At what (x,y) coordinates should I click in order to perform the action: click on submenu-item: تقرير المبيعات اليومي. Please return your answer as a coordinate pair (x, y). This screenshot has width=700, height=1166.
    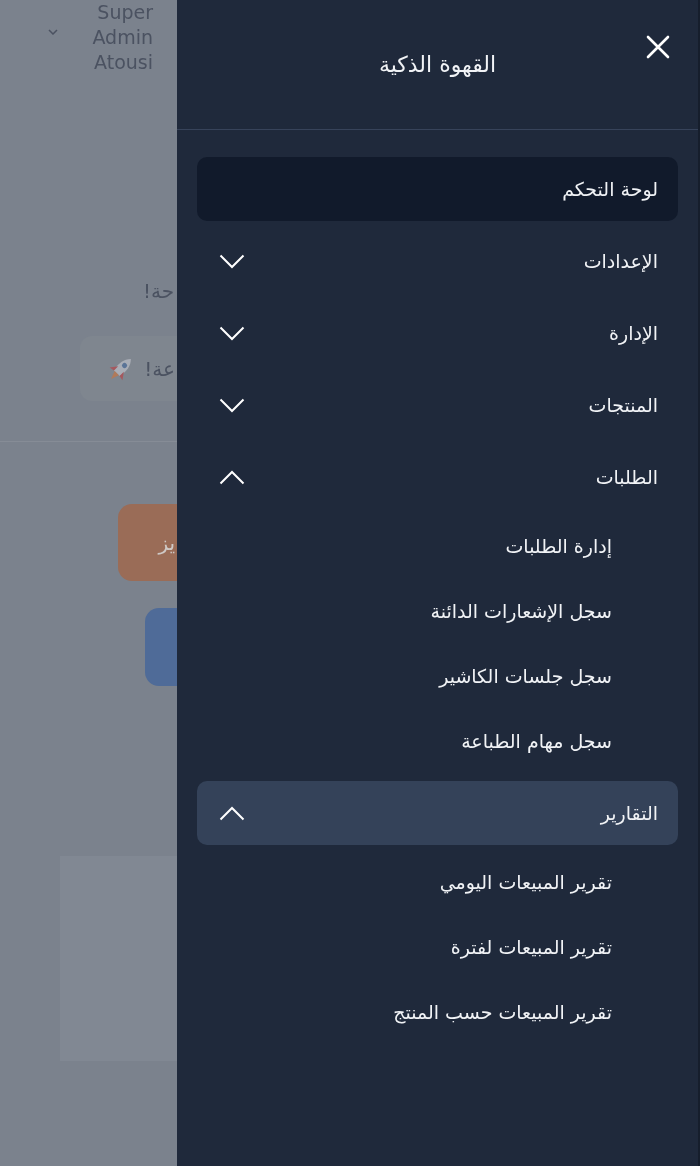
    Looking at the image, I should click on (437, 881).